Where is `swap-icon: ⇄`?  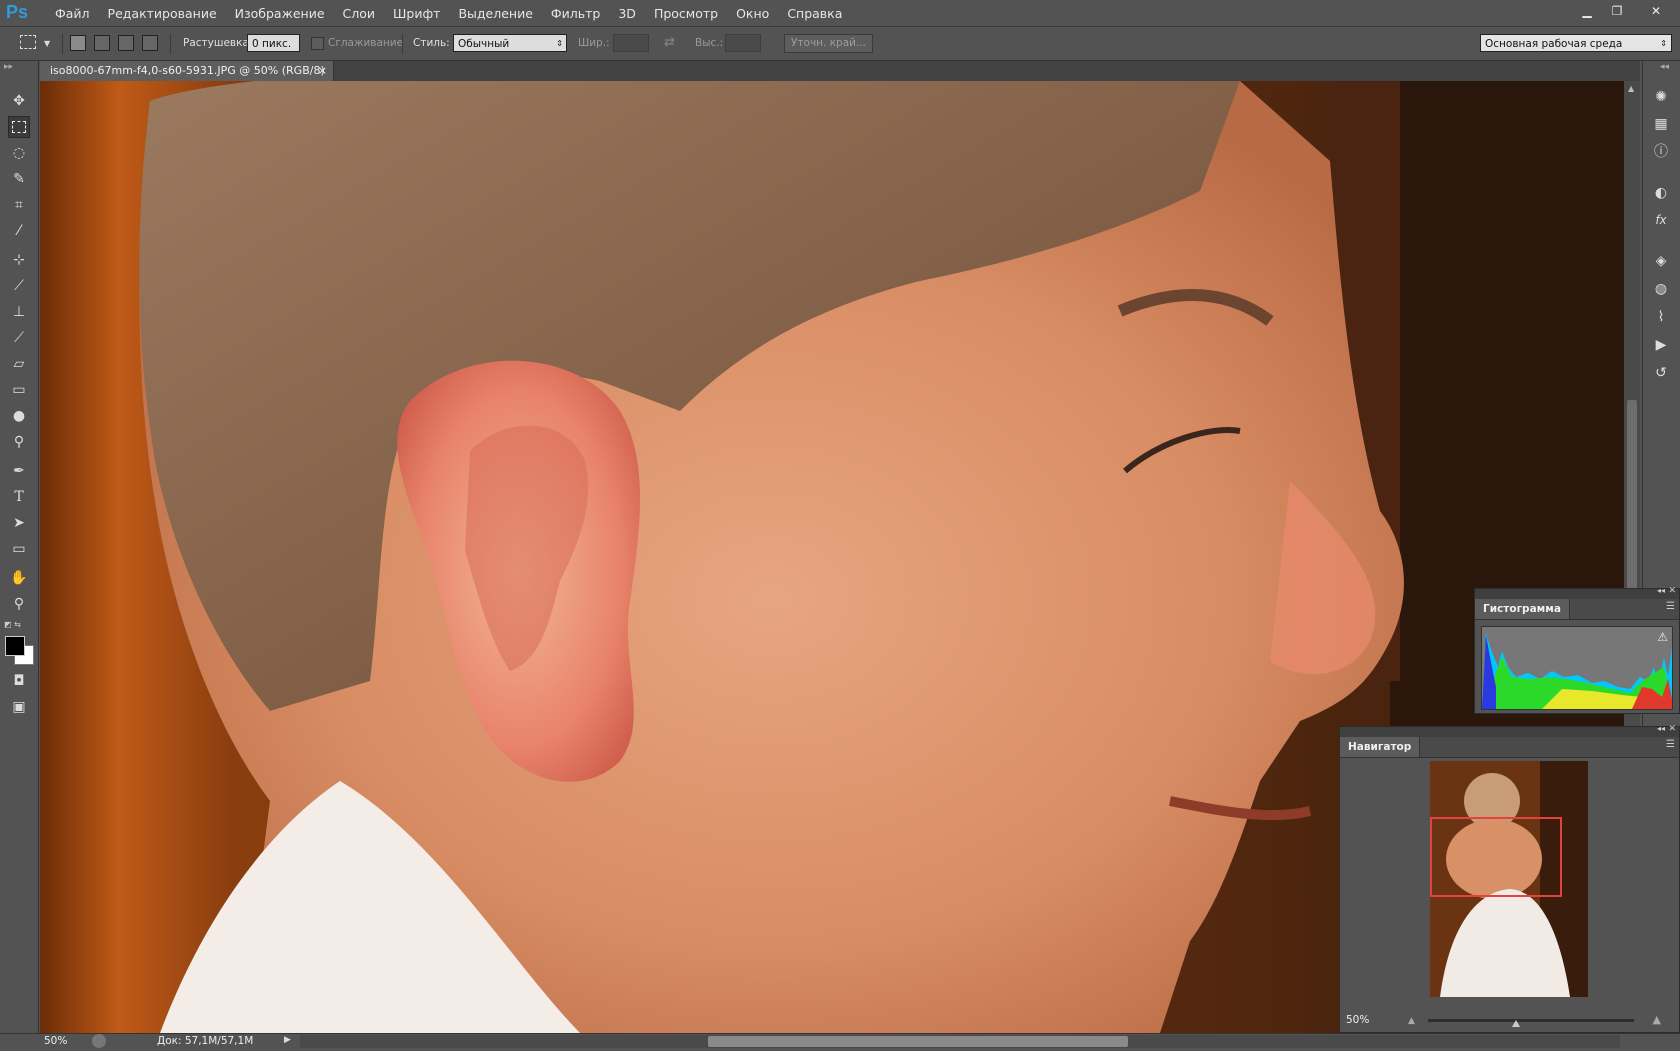 swap-icon: ⇄ is located at coordinates (669, 42).